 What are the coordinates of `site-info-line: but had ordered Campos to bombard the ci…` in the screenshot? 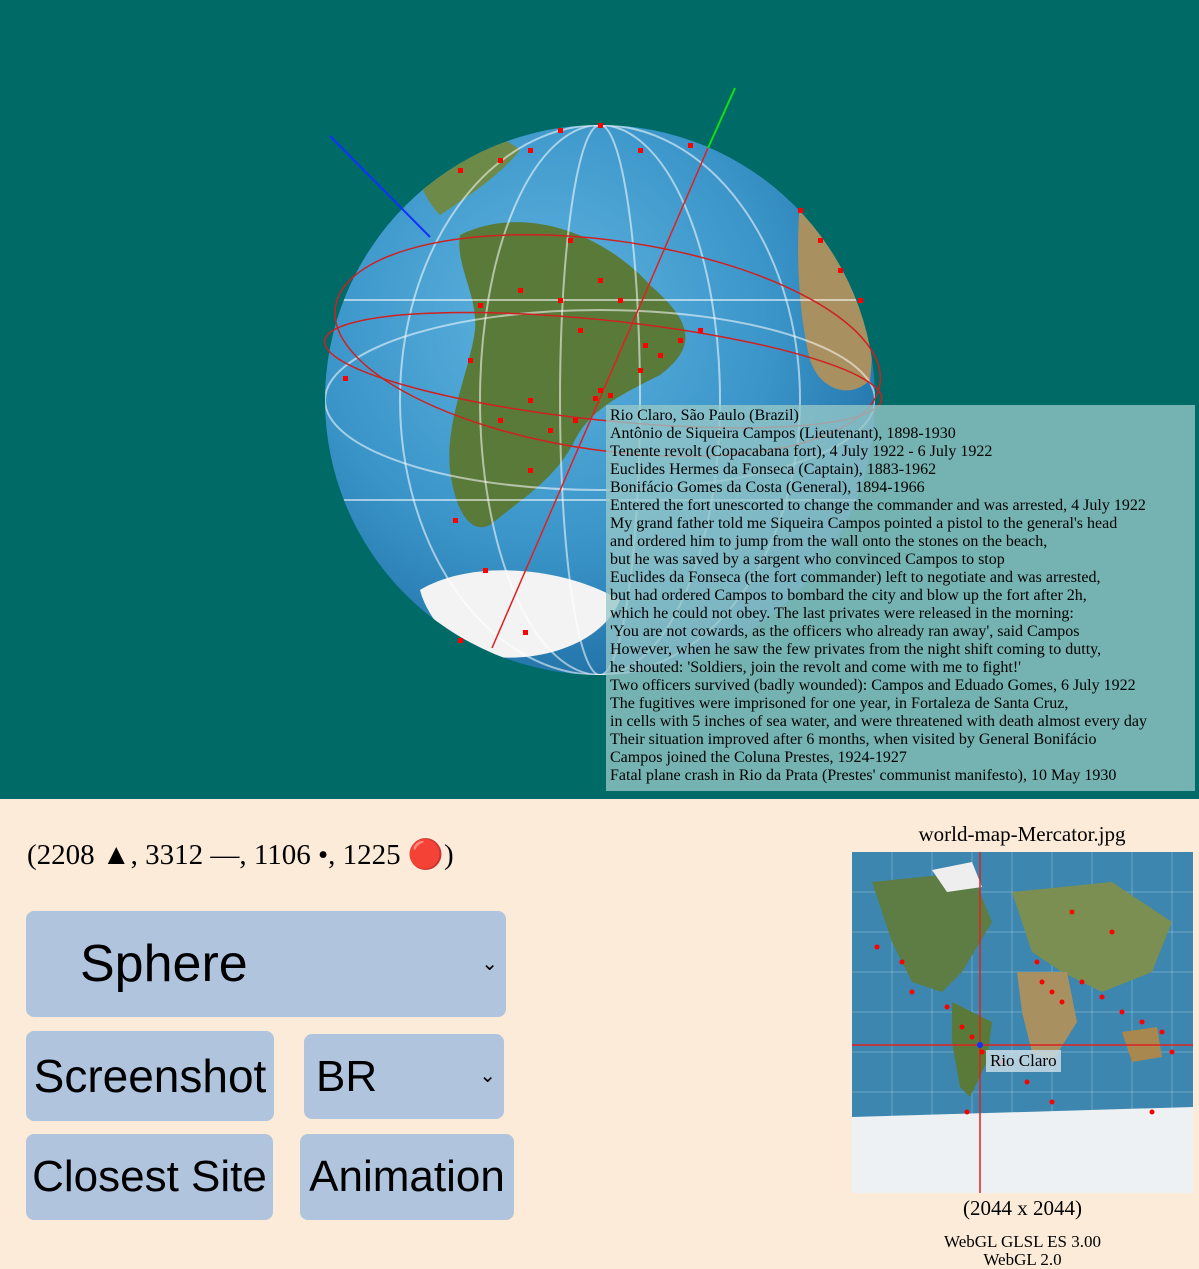 It's located at (848, 595).